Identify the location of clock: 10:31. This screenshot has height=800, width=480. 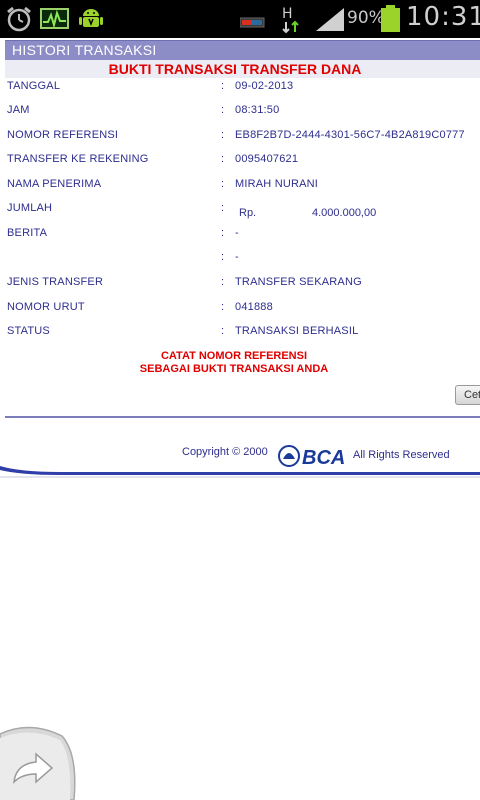
(443, 17).